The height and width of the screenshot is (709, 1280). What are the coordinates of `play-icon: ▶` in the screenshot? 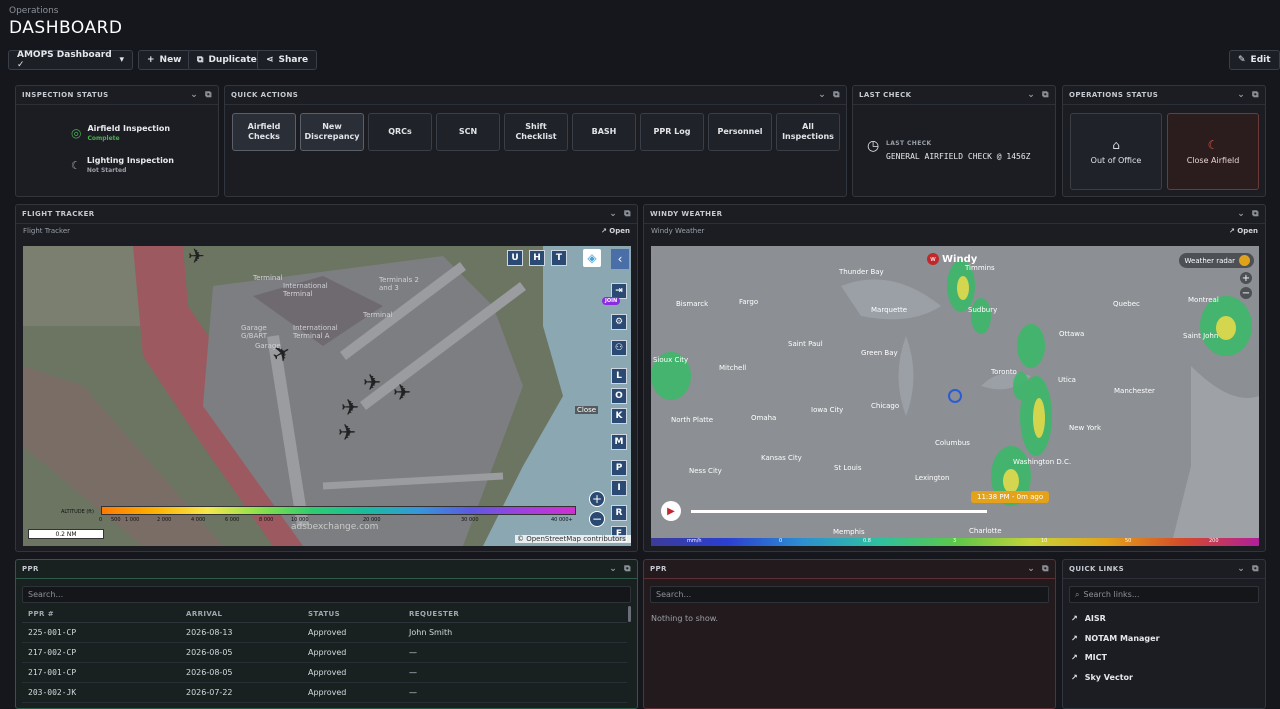 It's located at (671, 511).